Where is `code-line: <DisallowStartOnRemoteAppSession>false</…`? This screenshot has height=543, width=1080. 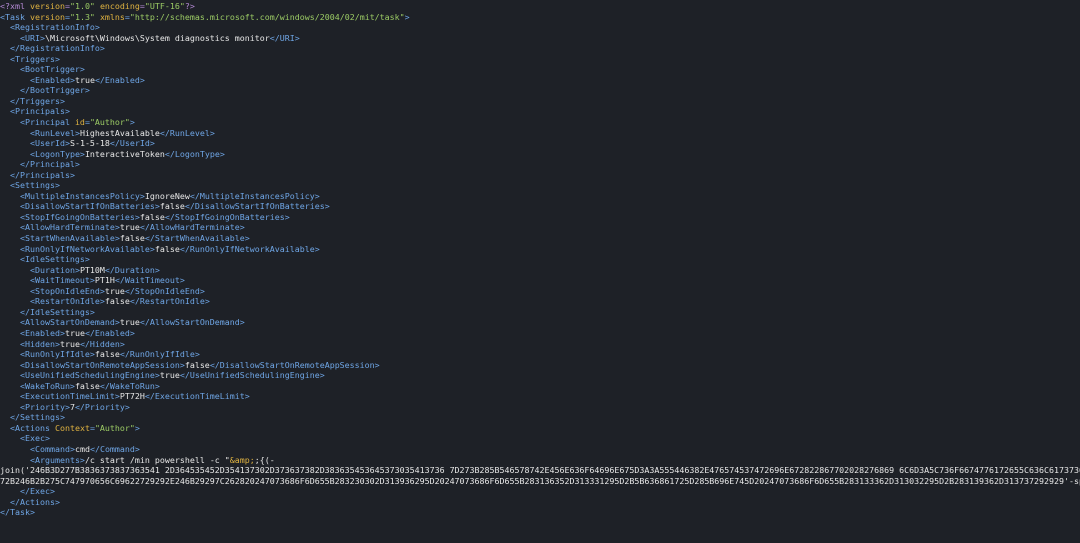 code-line: <DisallowStartOnRemoteAppSession>false</… is located at coordinates (540, 365).